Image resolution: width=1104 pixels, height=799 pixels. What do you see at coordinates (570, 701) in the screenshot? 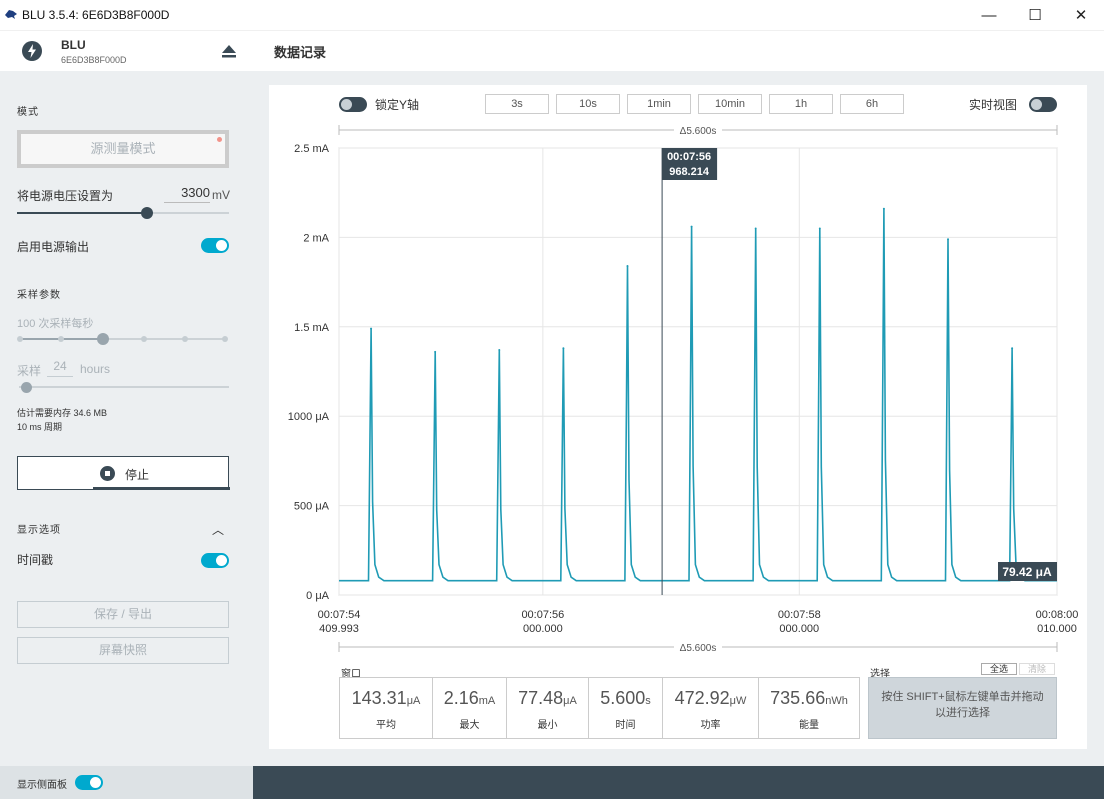
I see `stat-min-unit: μA` at bounding box center [570, 701].